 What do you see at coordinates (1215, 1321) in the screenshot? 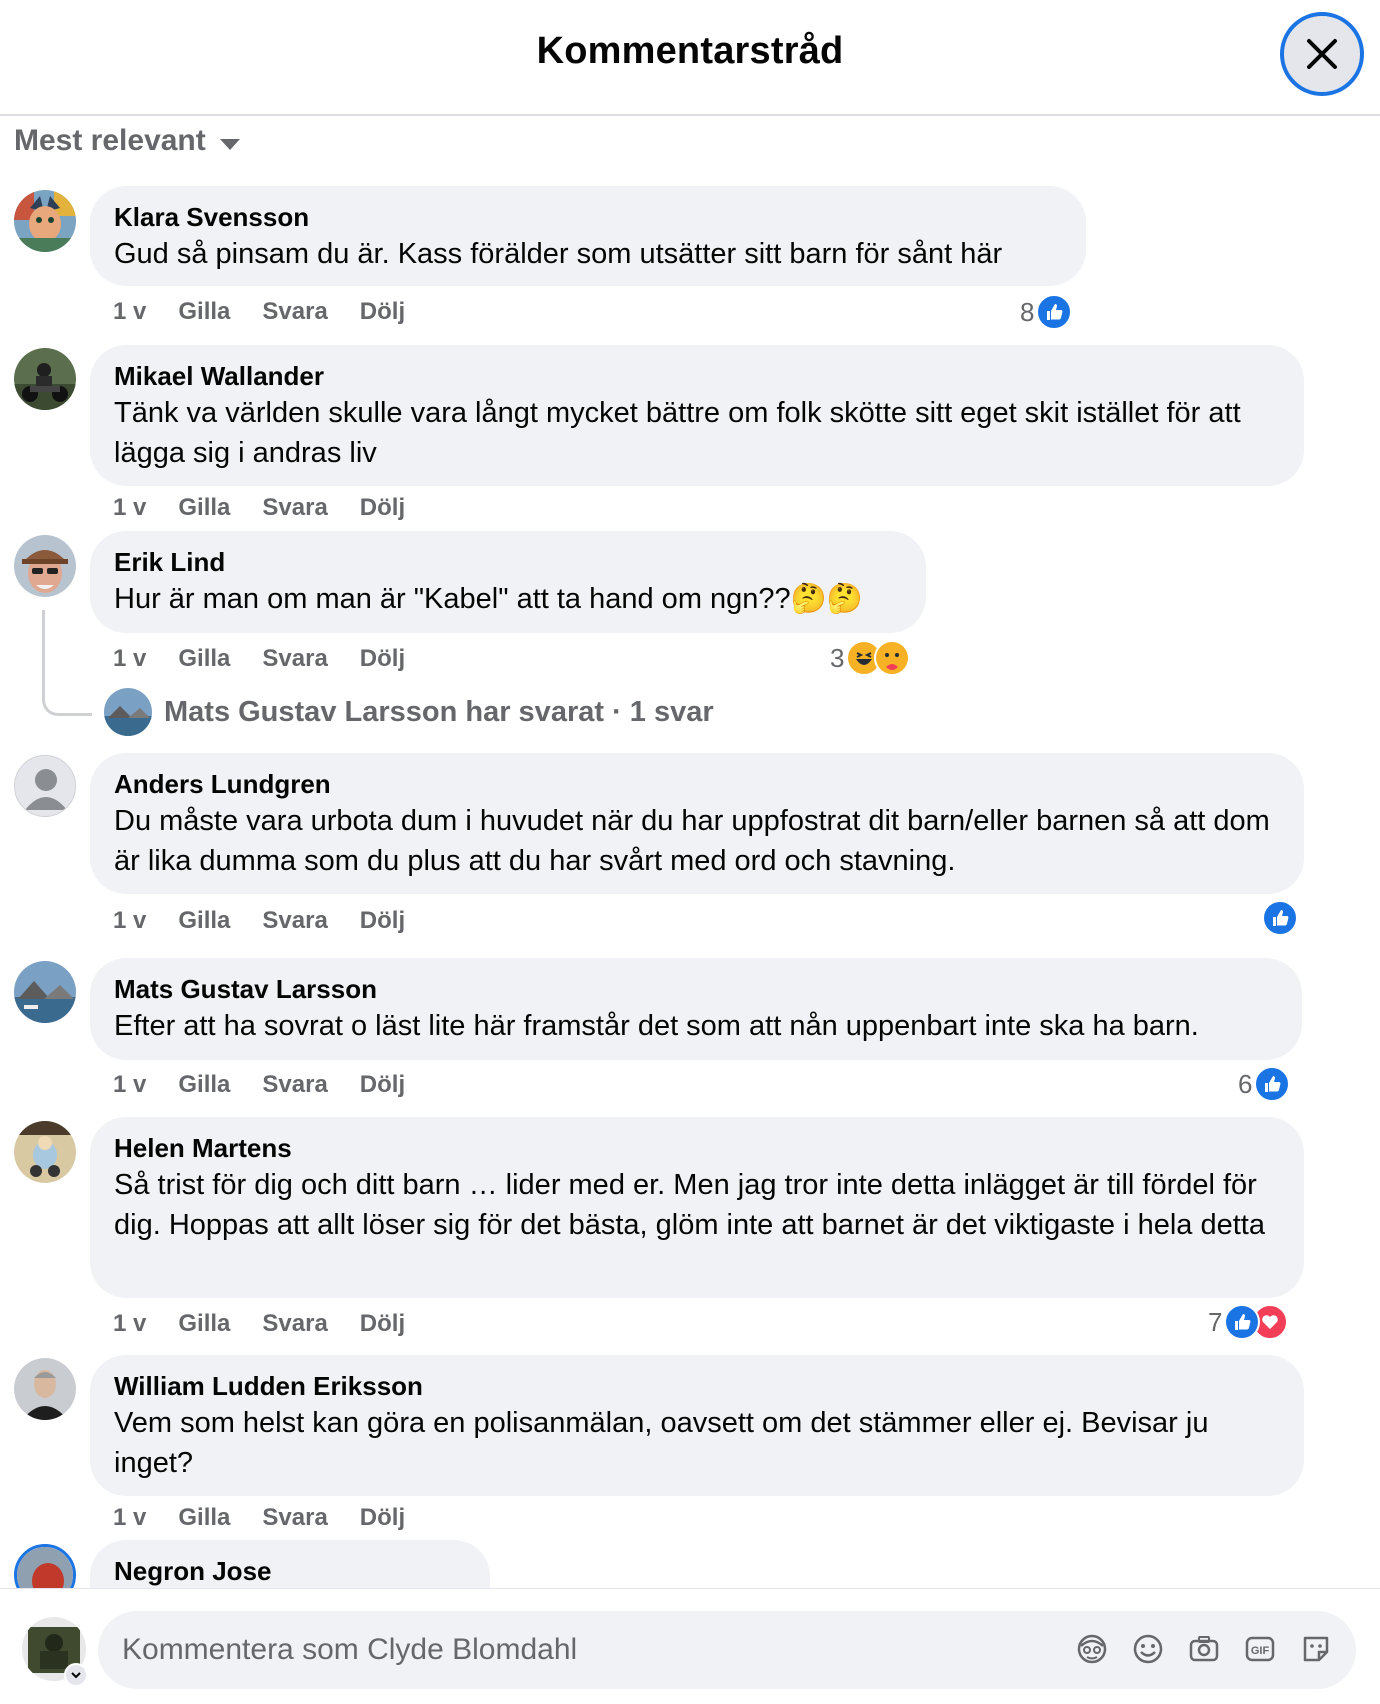
I see `reaction-count: 7` at bounding box center [1215, 1321].